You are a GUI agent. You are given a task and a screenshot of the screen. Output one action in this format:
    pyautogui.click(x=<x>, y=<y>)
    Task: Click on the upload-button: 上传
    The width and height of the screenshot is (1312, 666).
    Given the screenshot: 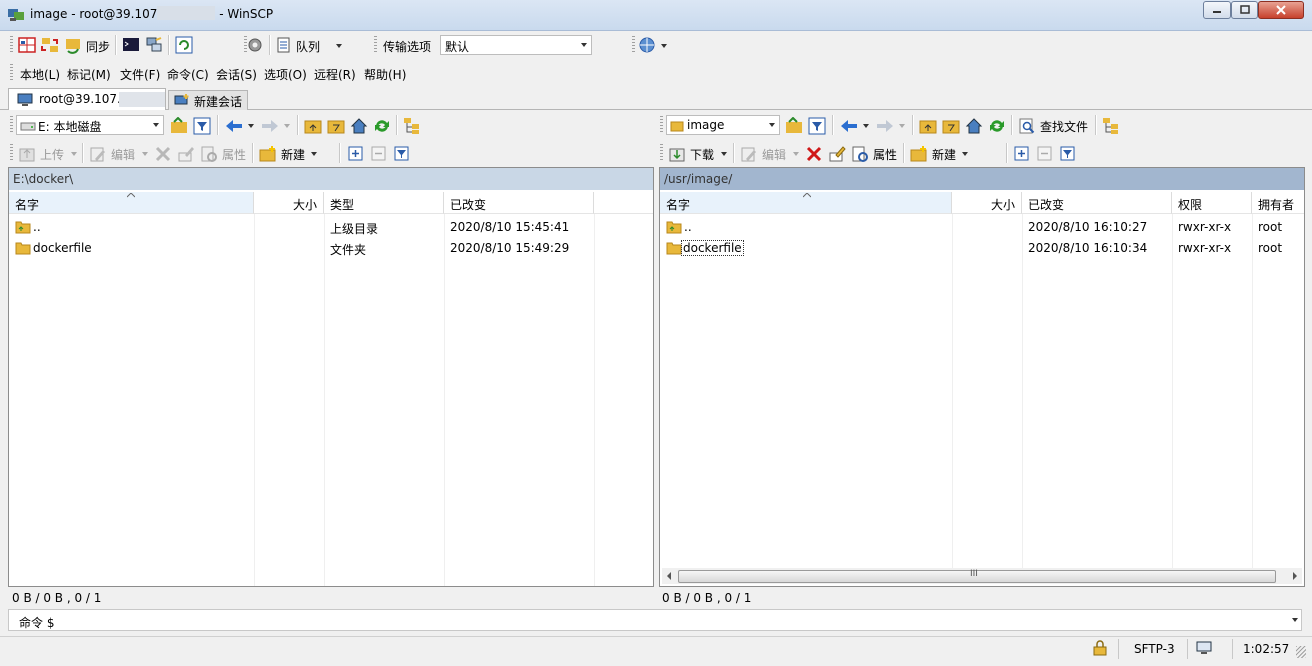 What is the action you would take?
    pyautogui.click(x=52, y=154)
    